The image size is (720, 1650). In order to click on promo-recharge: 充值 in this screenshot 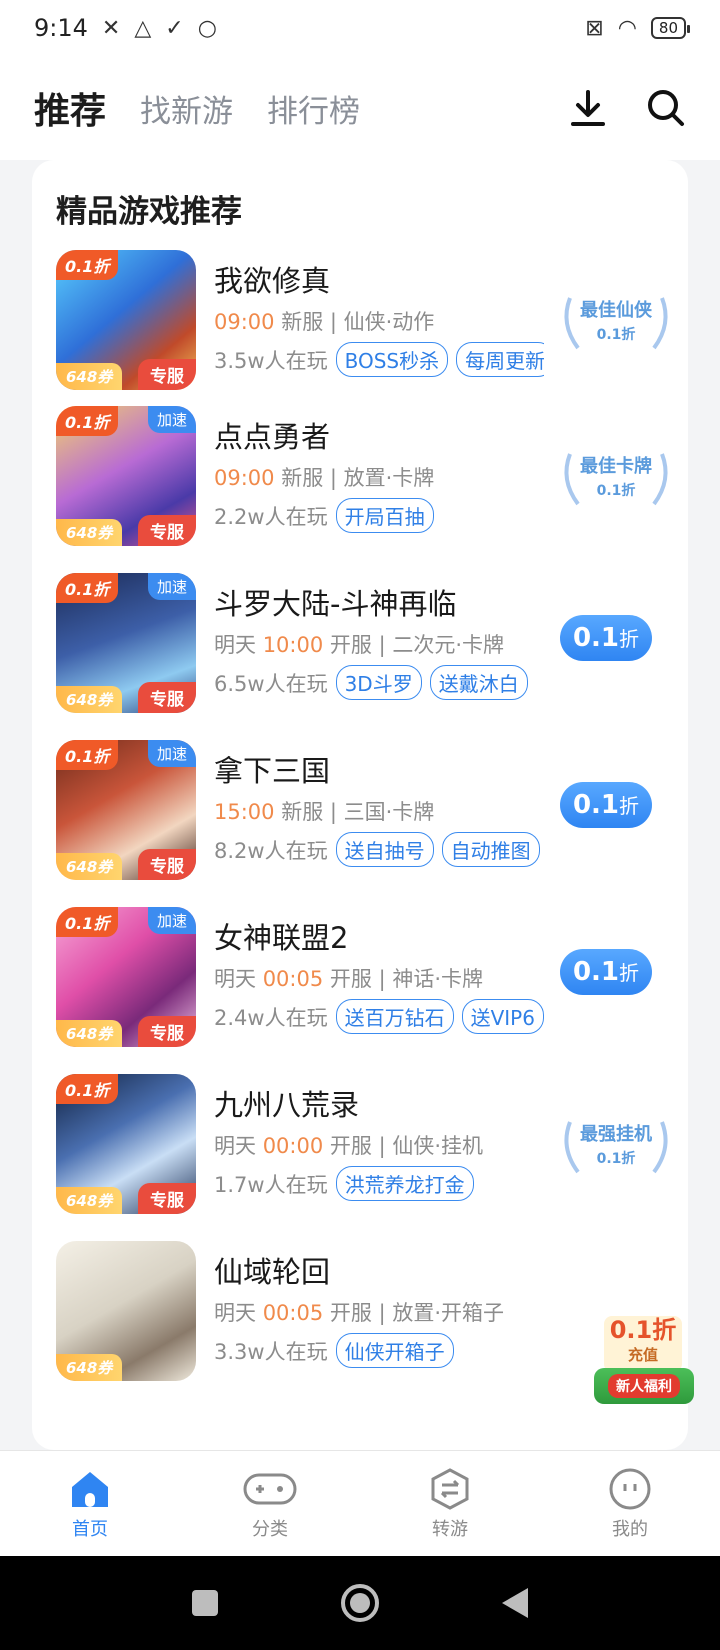, I will do `click(642, 1355)`.